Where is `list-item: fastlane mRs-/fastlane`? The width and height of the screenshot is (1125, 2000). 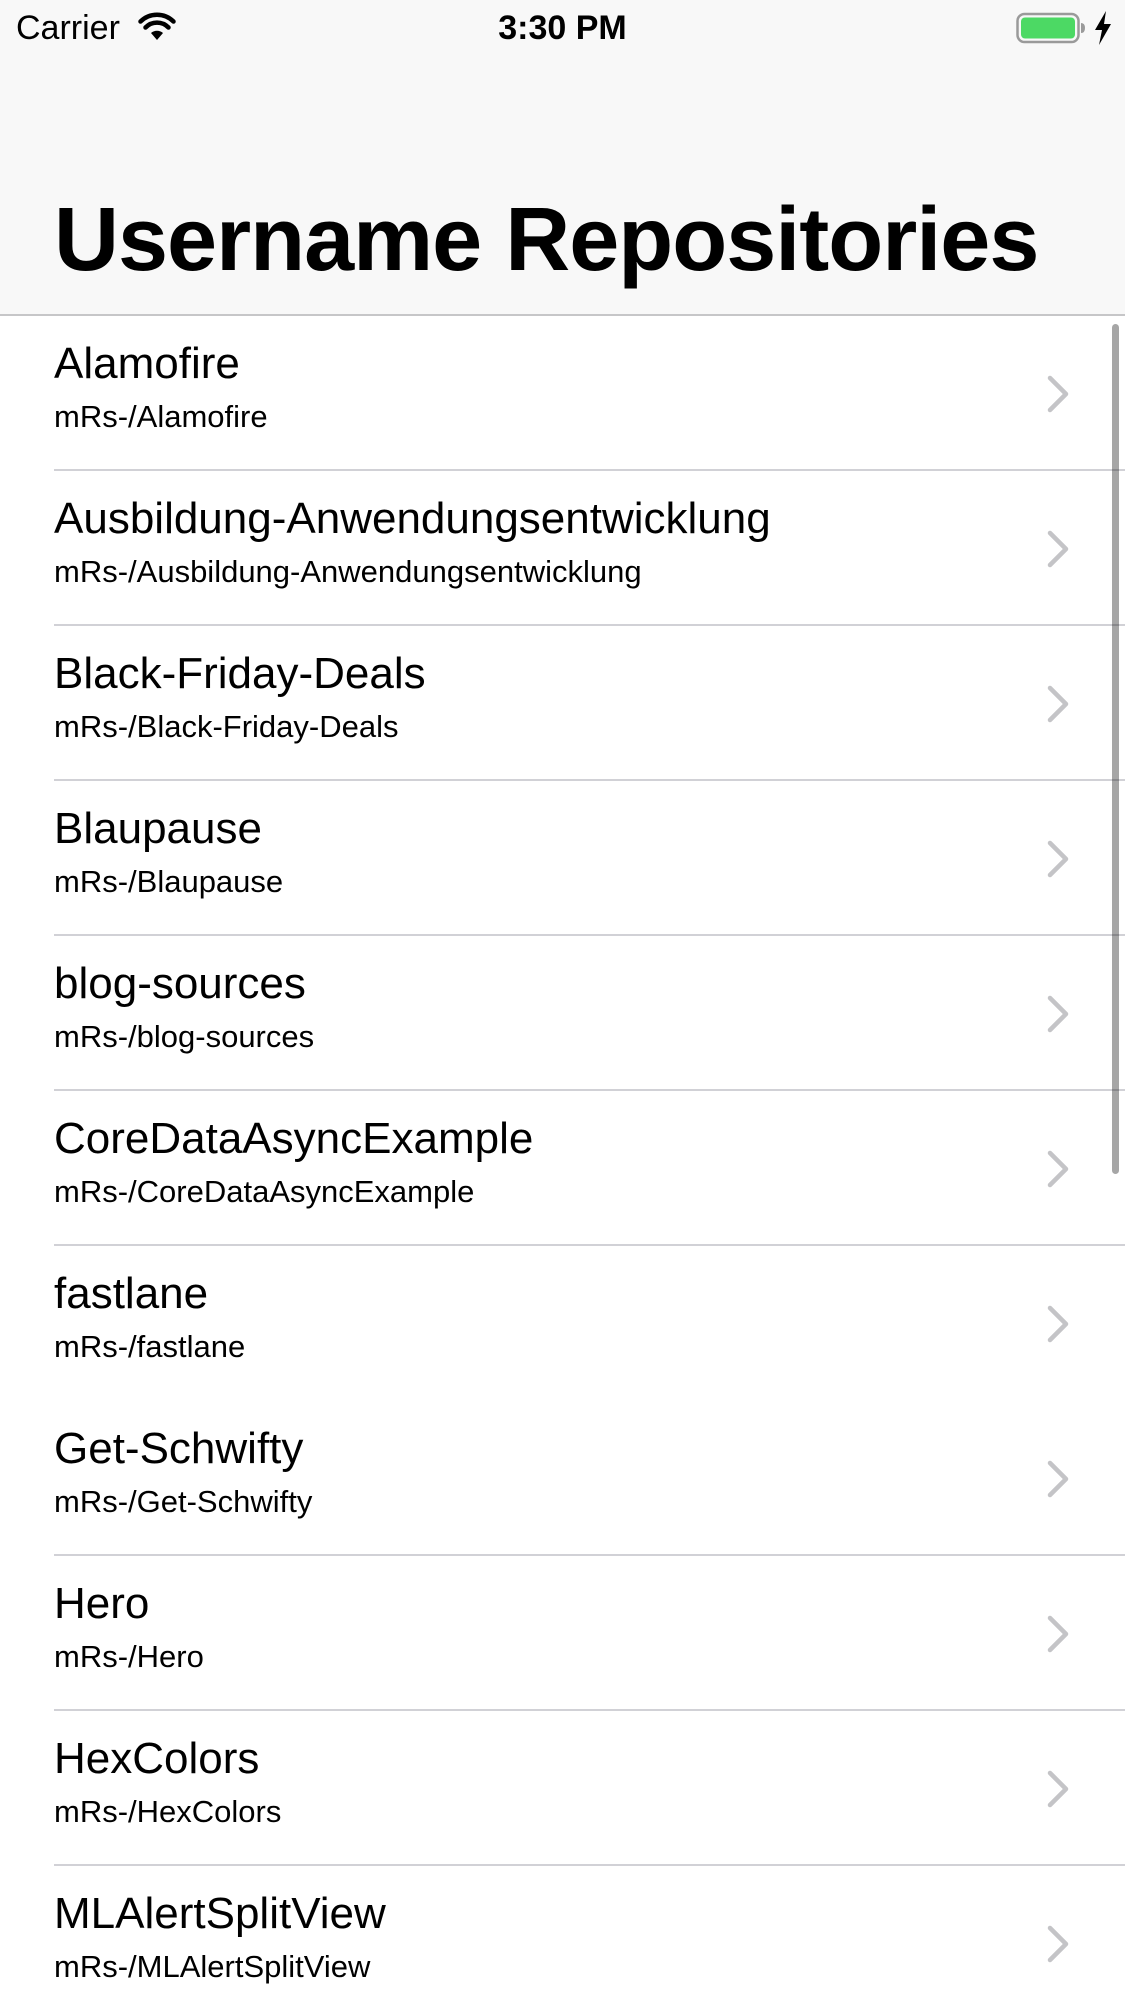 list-item: fastlane mRs-/fastlane is located at coordinates (562, 1323).